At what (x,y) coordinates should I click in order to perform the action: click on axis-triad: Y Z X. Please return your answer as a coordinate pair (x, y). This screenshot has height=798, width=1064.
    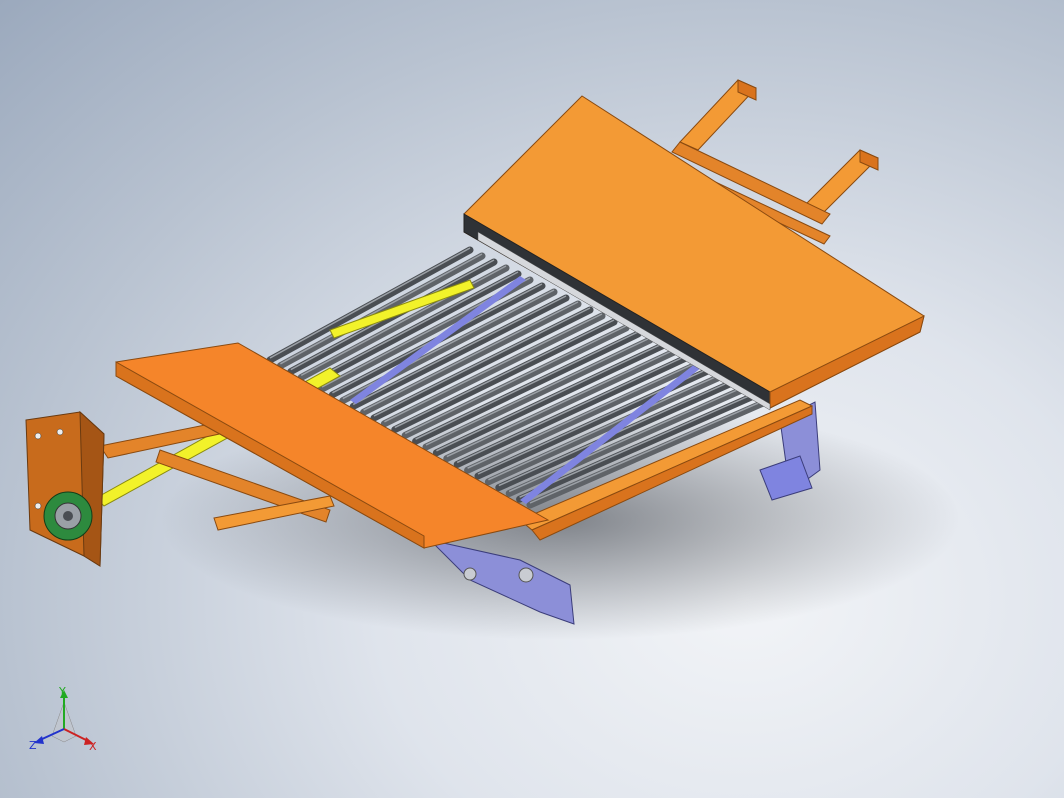
    Looking at the image, I should click on (66, 720).